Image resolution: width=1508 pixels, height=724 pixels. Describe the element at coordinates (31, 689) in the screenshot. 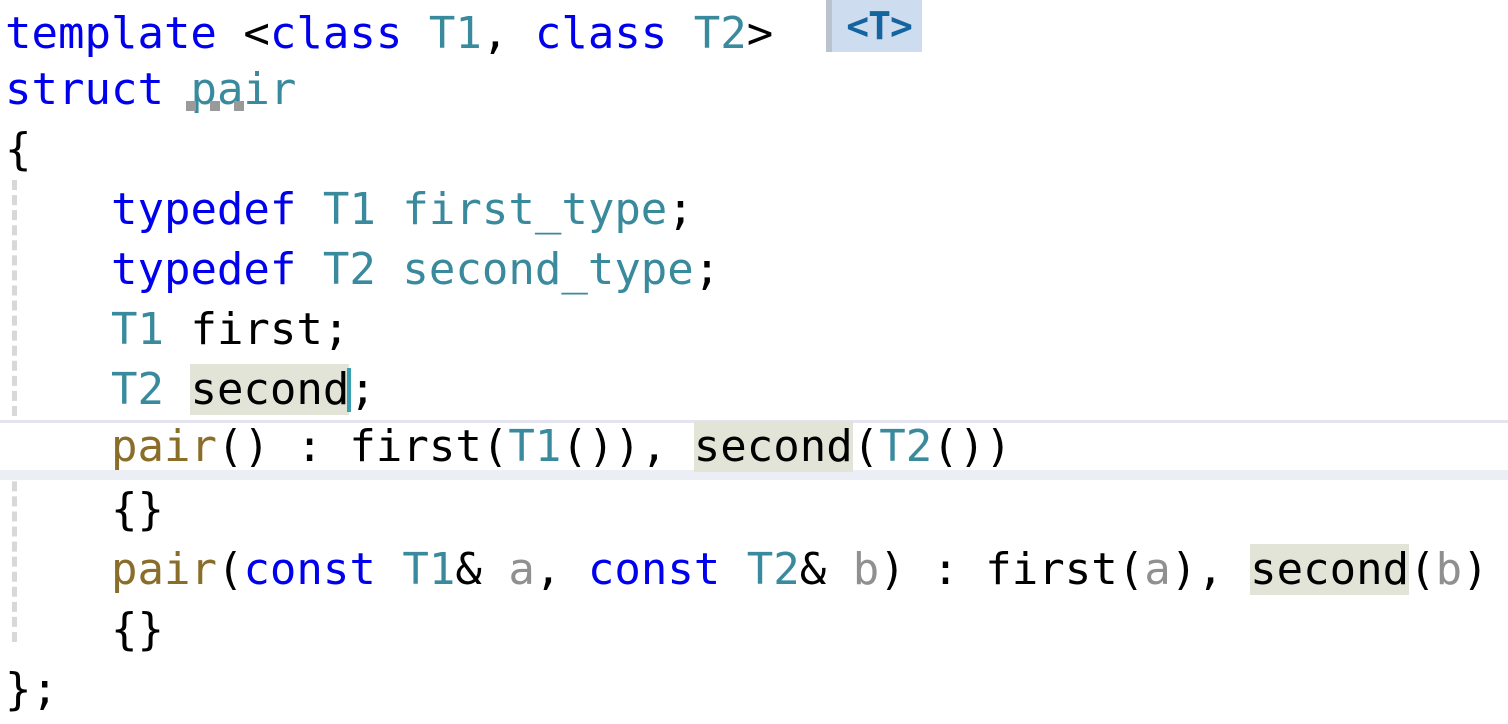

I see `code-token: };` at that location.